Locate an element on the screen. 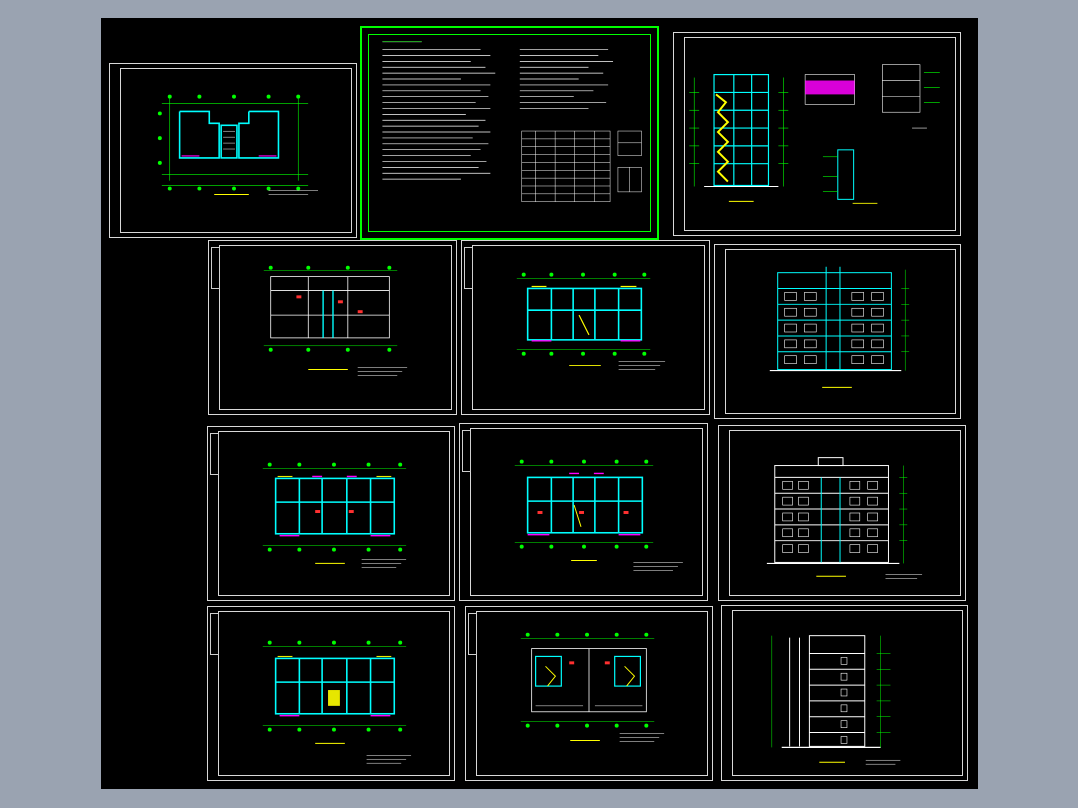 The image size is (1078, 808). drawing-sheet-roof-plan is located at coordinates (589, 693).